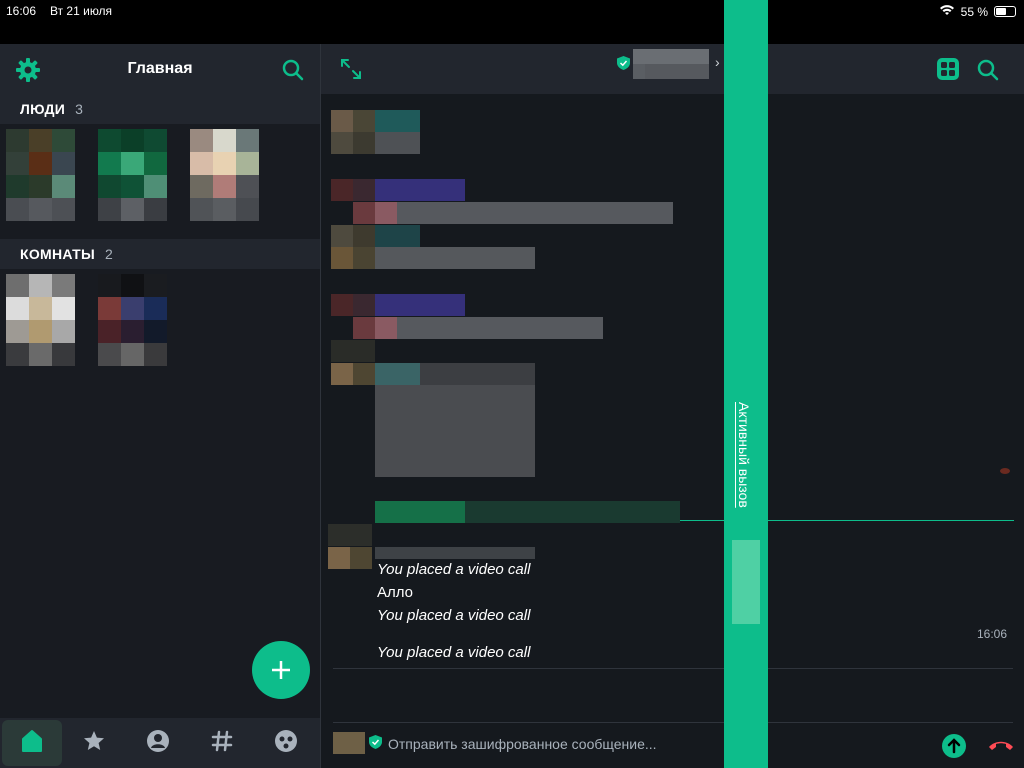  Describe the element at coordinates (420, 512) in the screenshot. I see `link-preview` at that location.